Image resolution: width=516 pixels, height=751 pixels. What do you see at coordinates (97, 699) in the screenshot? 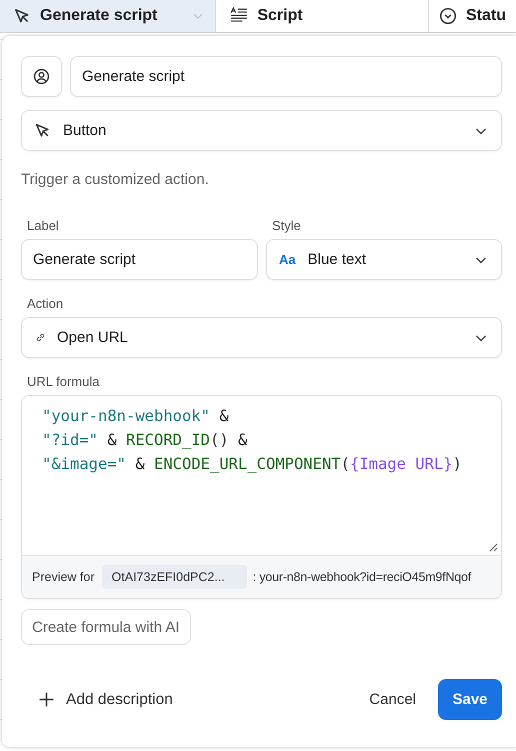
I see `add-description-button: Add description` at bounding box center [97, 699].